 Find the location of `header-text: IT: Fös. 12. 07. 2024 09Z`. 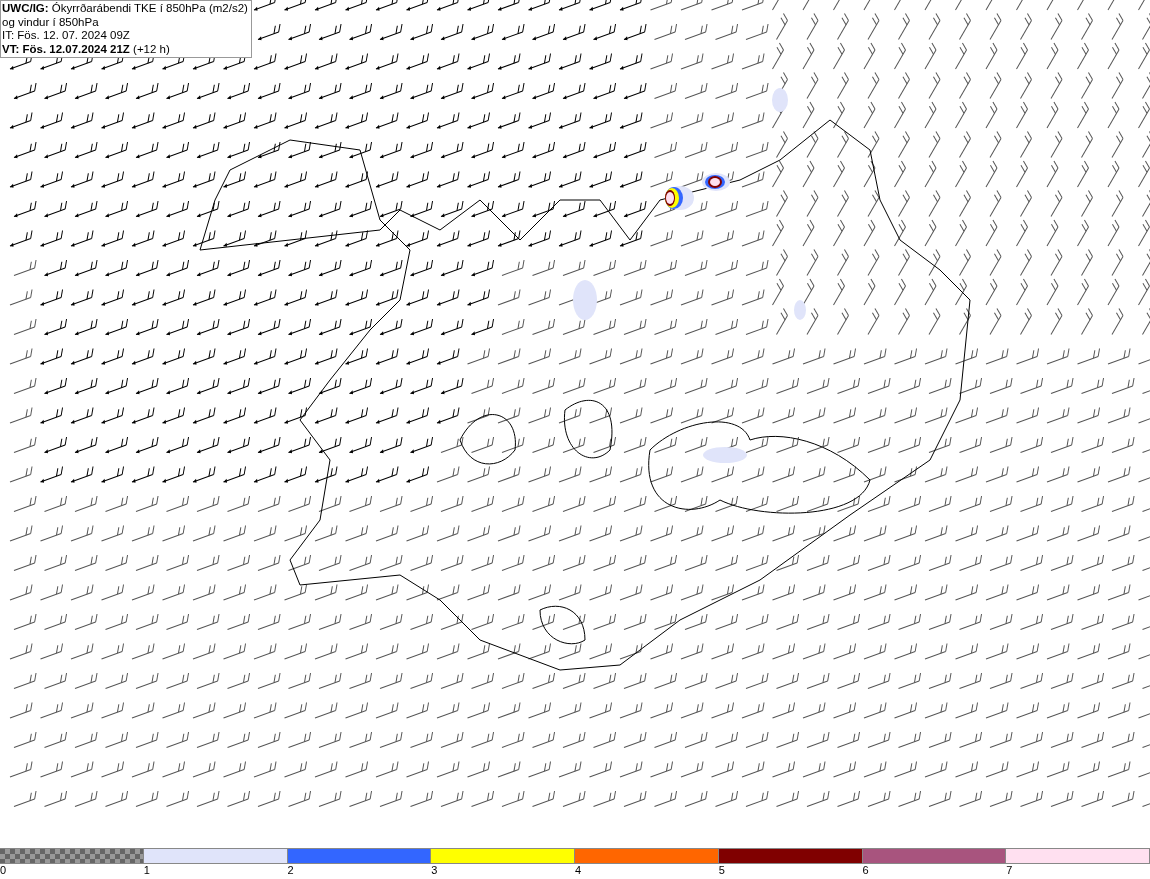

header-text: IT: Fös. 12. 07. 2024 09Z is located at coordinates (66, 36).